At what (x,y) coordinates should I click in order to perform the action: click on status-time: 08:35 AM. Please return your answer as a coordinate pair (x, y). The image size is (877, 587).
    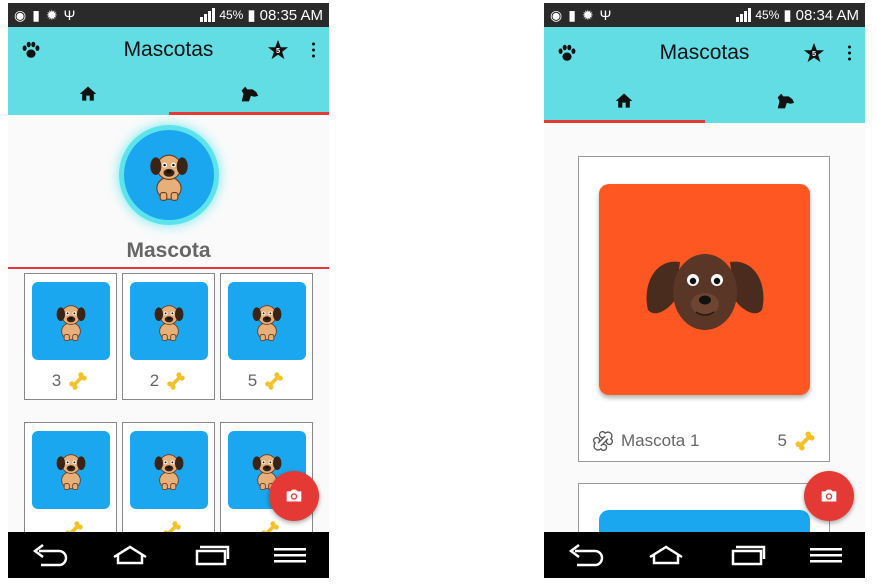
    Looking at the image, I should click on (291, 15).